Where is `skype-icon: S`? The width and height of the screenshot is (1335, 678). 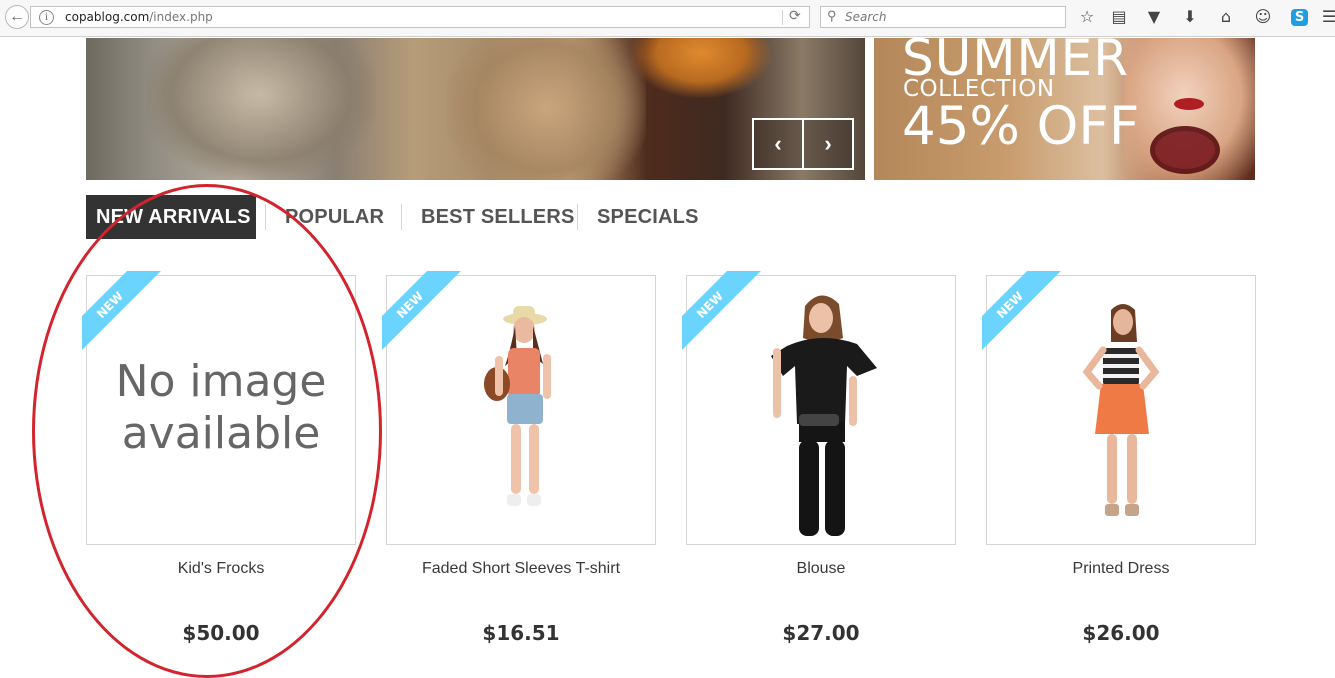
skype-icon: S is located at coordinates (1299, 17).